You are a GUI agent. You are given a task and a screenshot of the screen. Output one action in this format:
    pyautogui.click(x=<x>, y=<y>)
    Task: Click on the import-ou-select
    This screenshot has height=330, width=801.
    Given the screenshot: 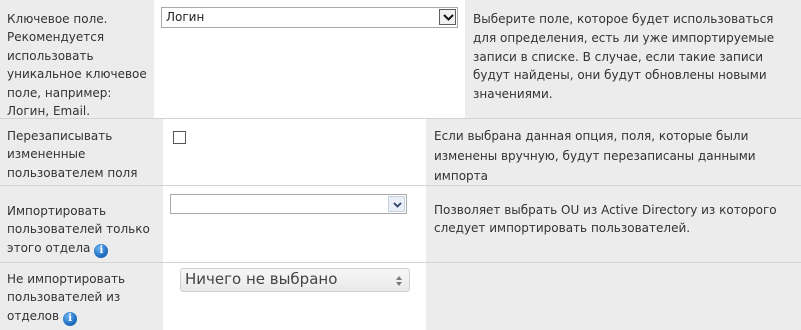 What is the action you would take?
    pyautogui.click(x=288, y=204)
    